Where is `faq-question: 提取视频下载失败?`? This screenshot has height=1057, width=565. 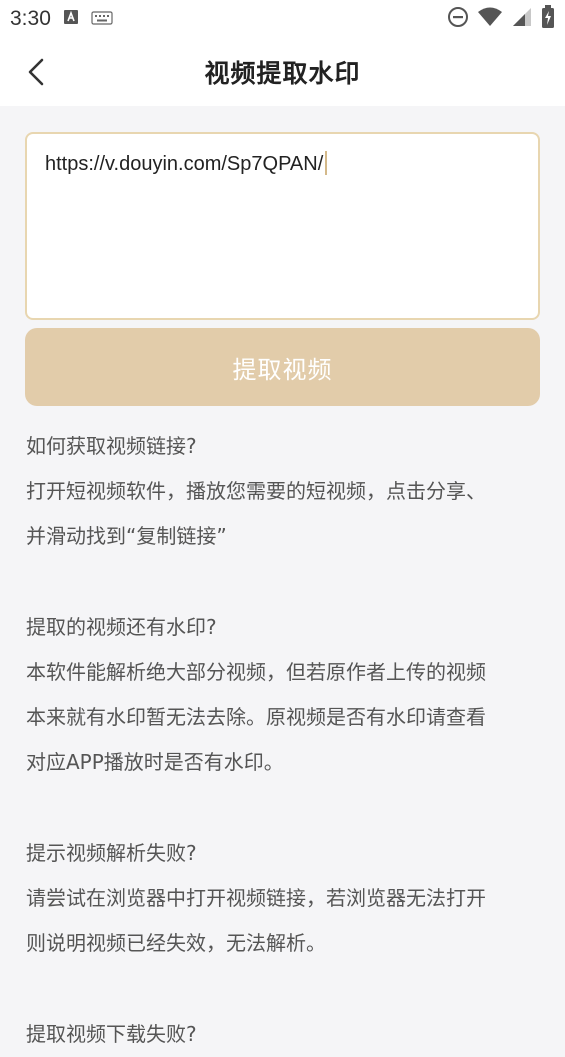
faq-question: 提取视频下载失败? is located at coordinates (111, 1034).